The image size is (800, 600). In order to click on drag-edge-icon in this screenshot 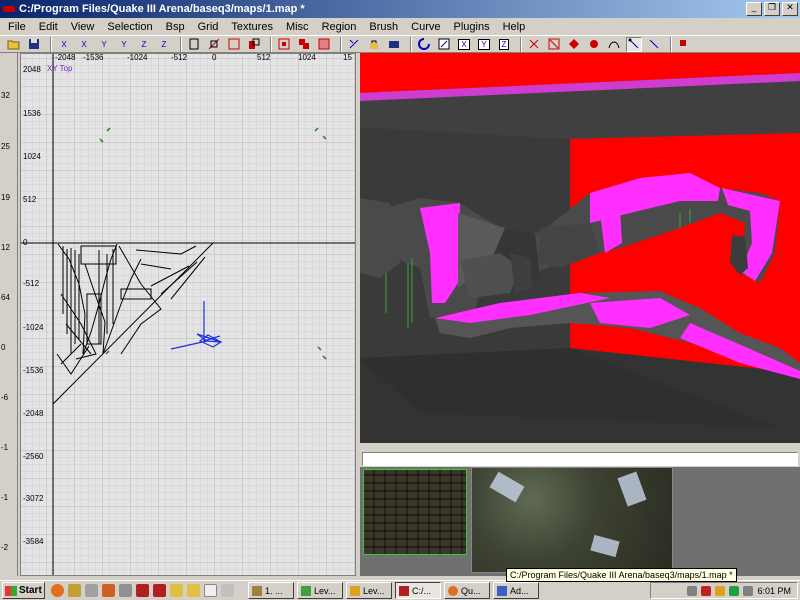, I will do `click(654, 44)`.